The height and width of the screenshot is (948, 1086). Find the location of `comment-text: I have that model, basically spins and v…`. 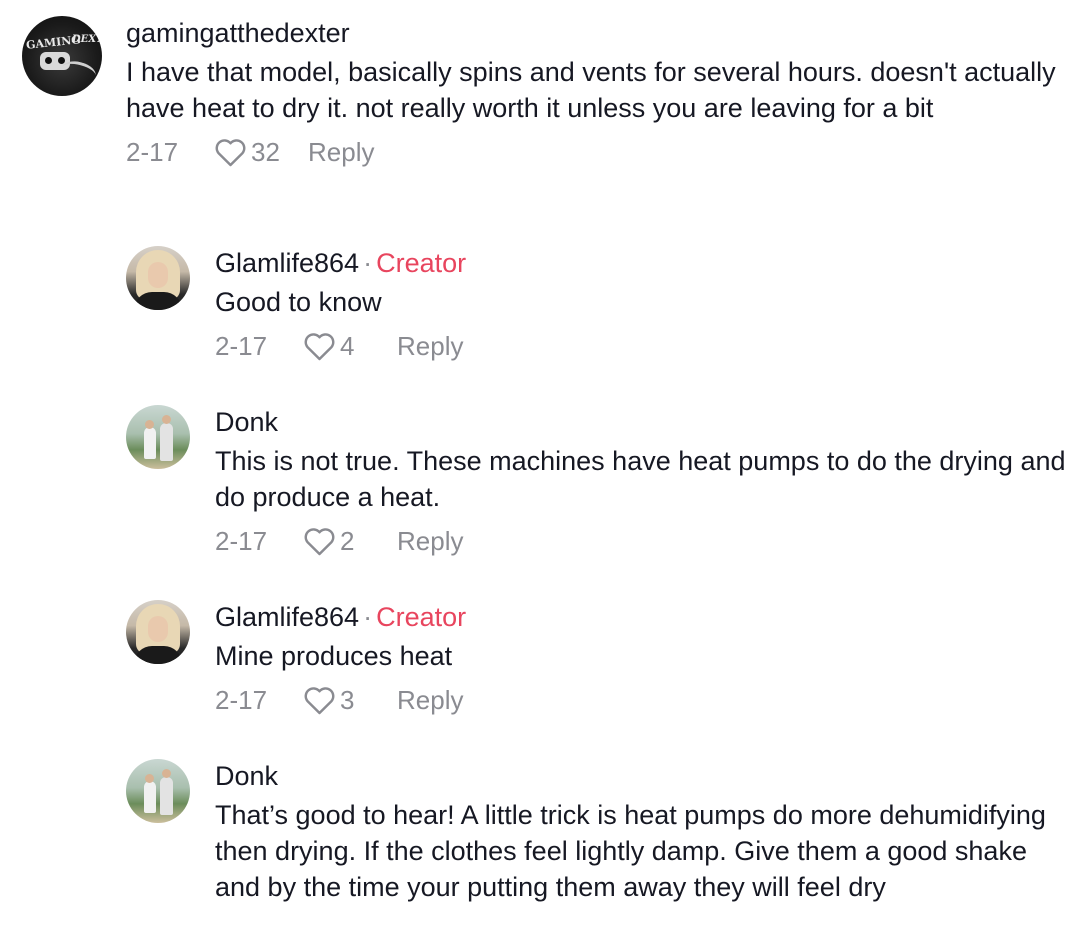

comment-text: I have that model, basically spins and v… is located at coordinates (591, 90).